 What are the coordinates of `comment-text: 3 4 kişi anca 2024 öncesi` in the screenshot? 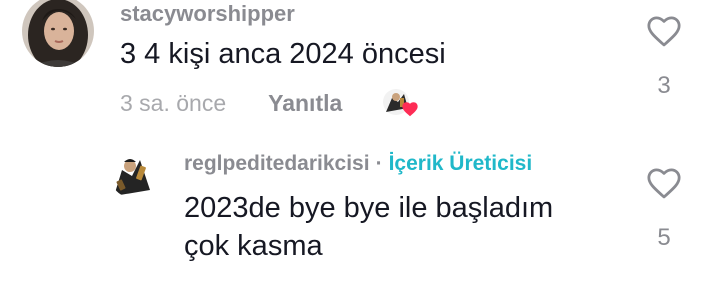 It's located at (283, 54).